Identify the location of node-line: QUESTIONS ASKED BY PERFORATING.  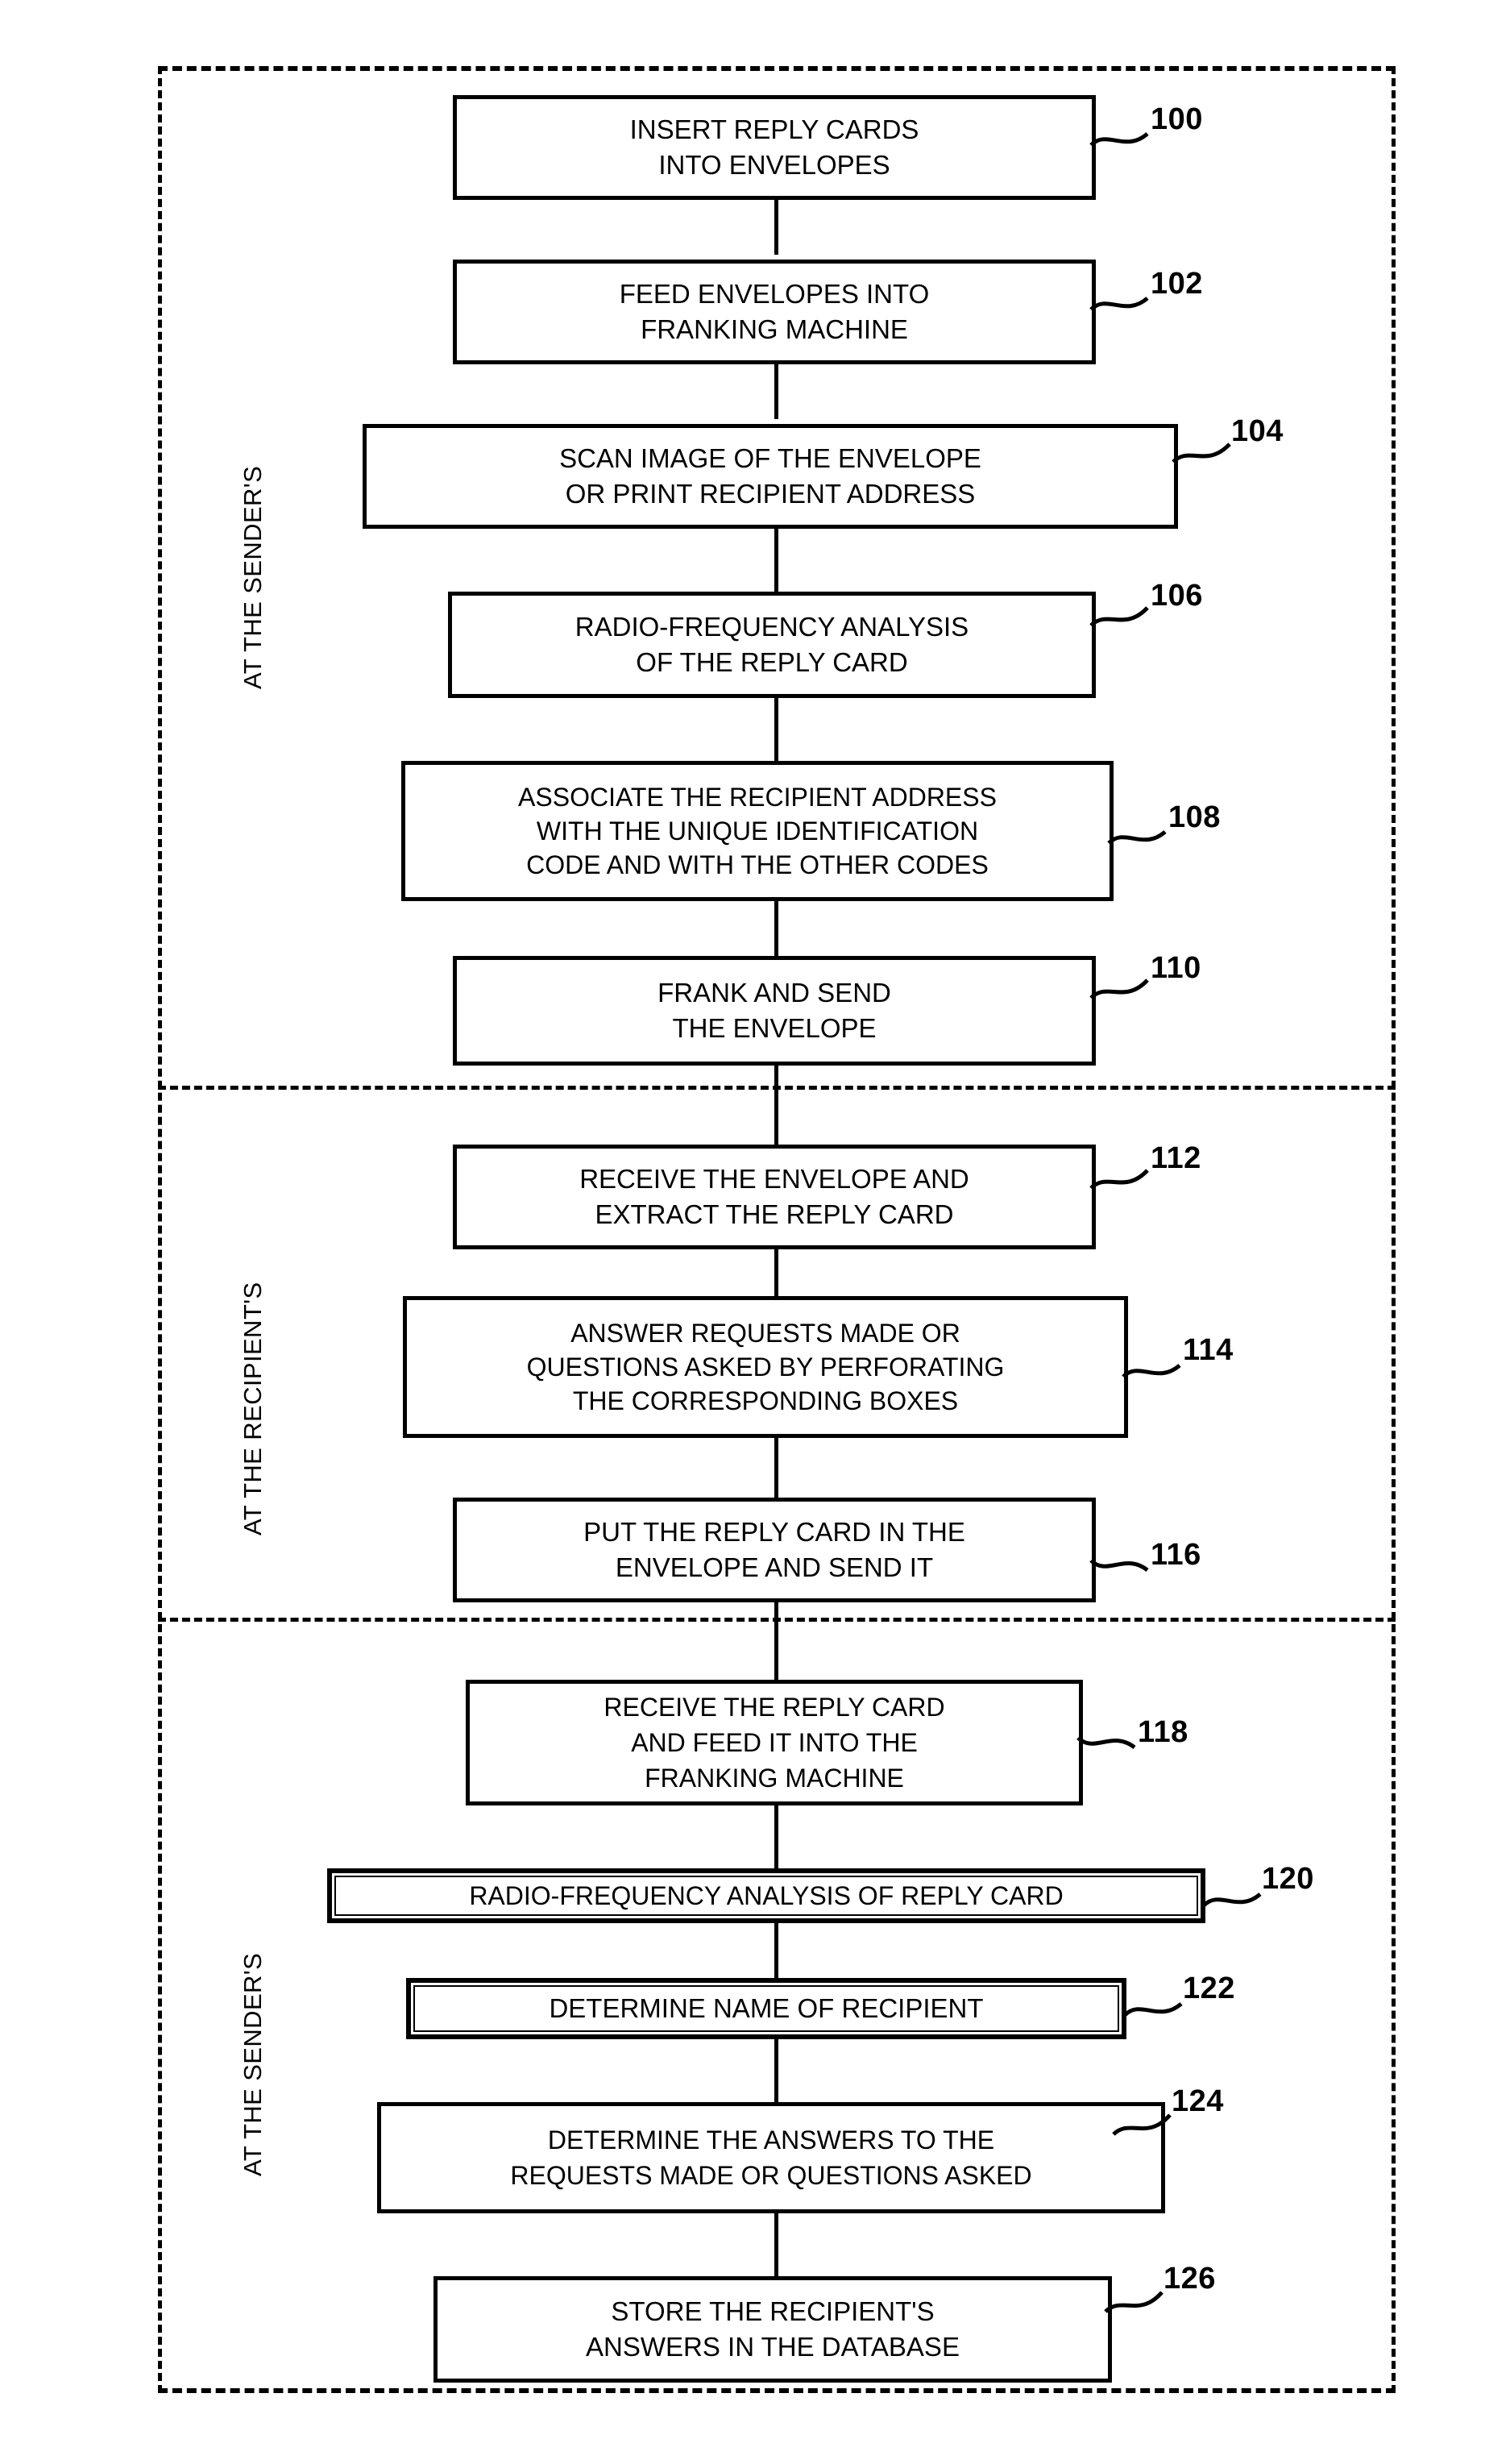
(765, 1367).